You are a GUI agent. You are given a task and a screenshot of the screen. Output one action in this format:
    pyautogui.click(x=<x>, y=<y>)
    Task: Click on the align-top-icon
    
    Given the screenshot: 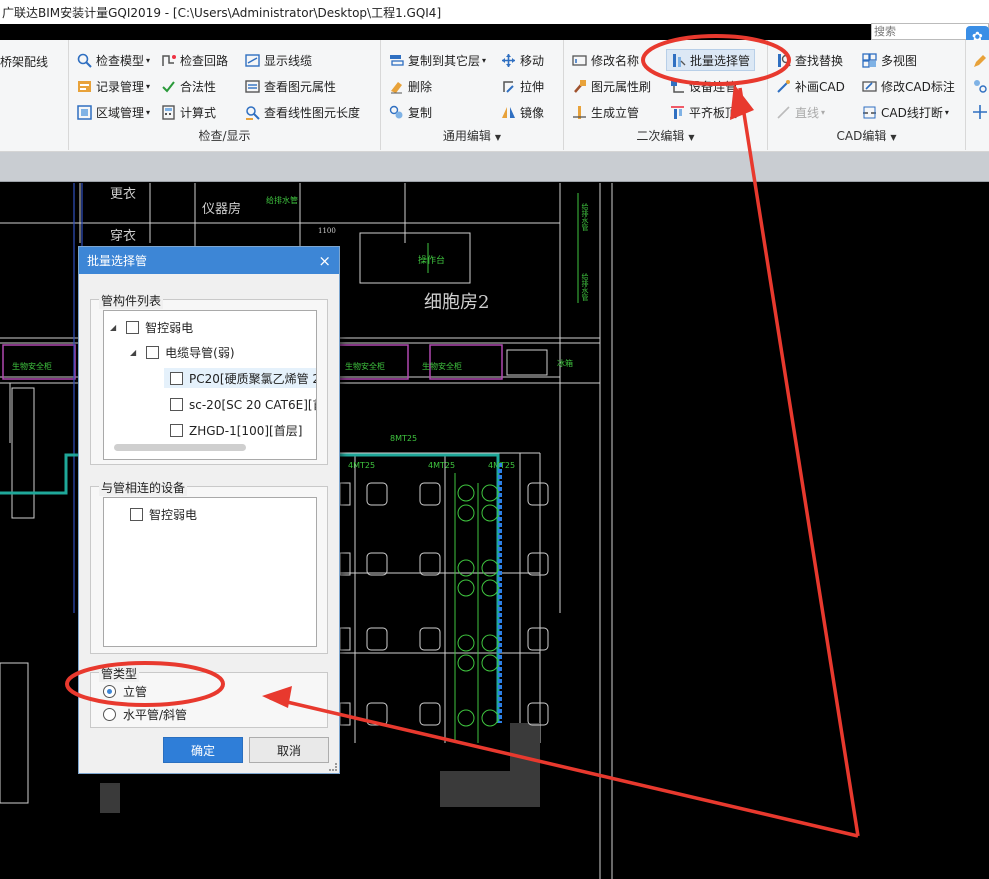 What is the action you would take?
    pyautogui.click(x=677, y=112)
    